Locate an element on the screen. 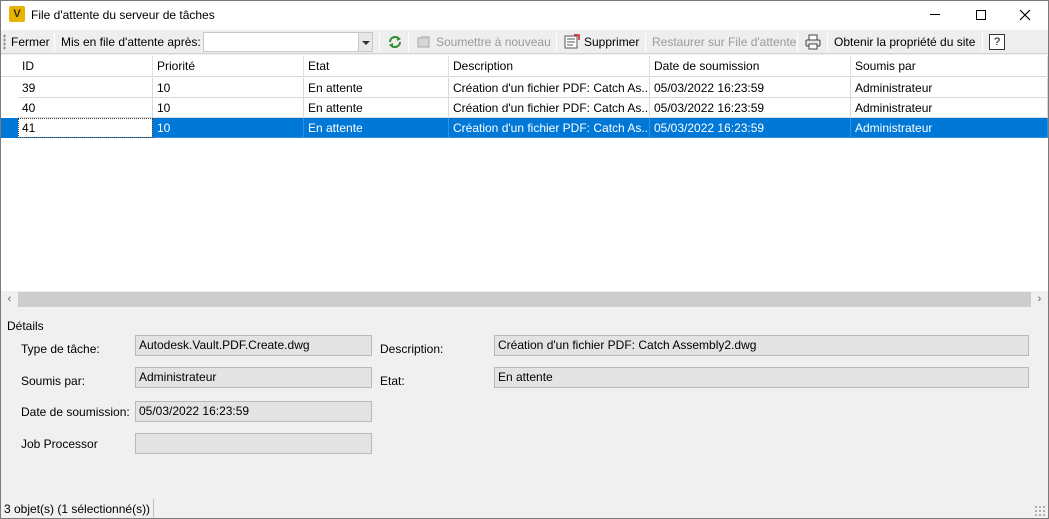 The image size is (1049, 519). delete-button: Supprimer is located at coordinates (611, 42).